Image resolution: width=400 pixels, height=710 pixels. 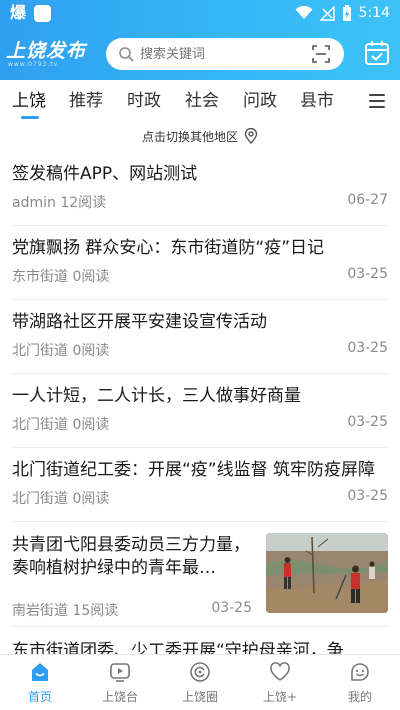 What do you see at coordinates (189, 136) in the screenshot?
I see `region-switch-label: 点击切换其他地区` at bounding box center [189, 136].